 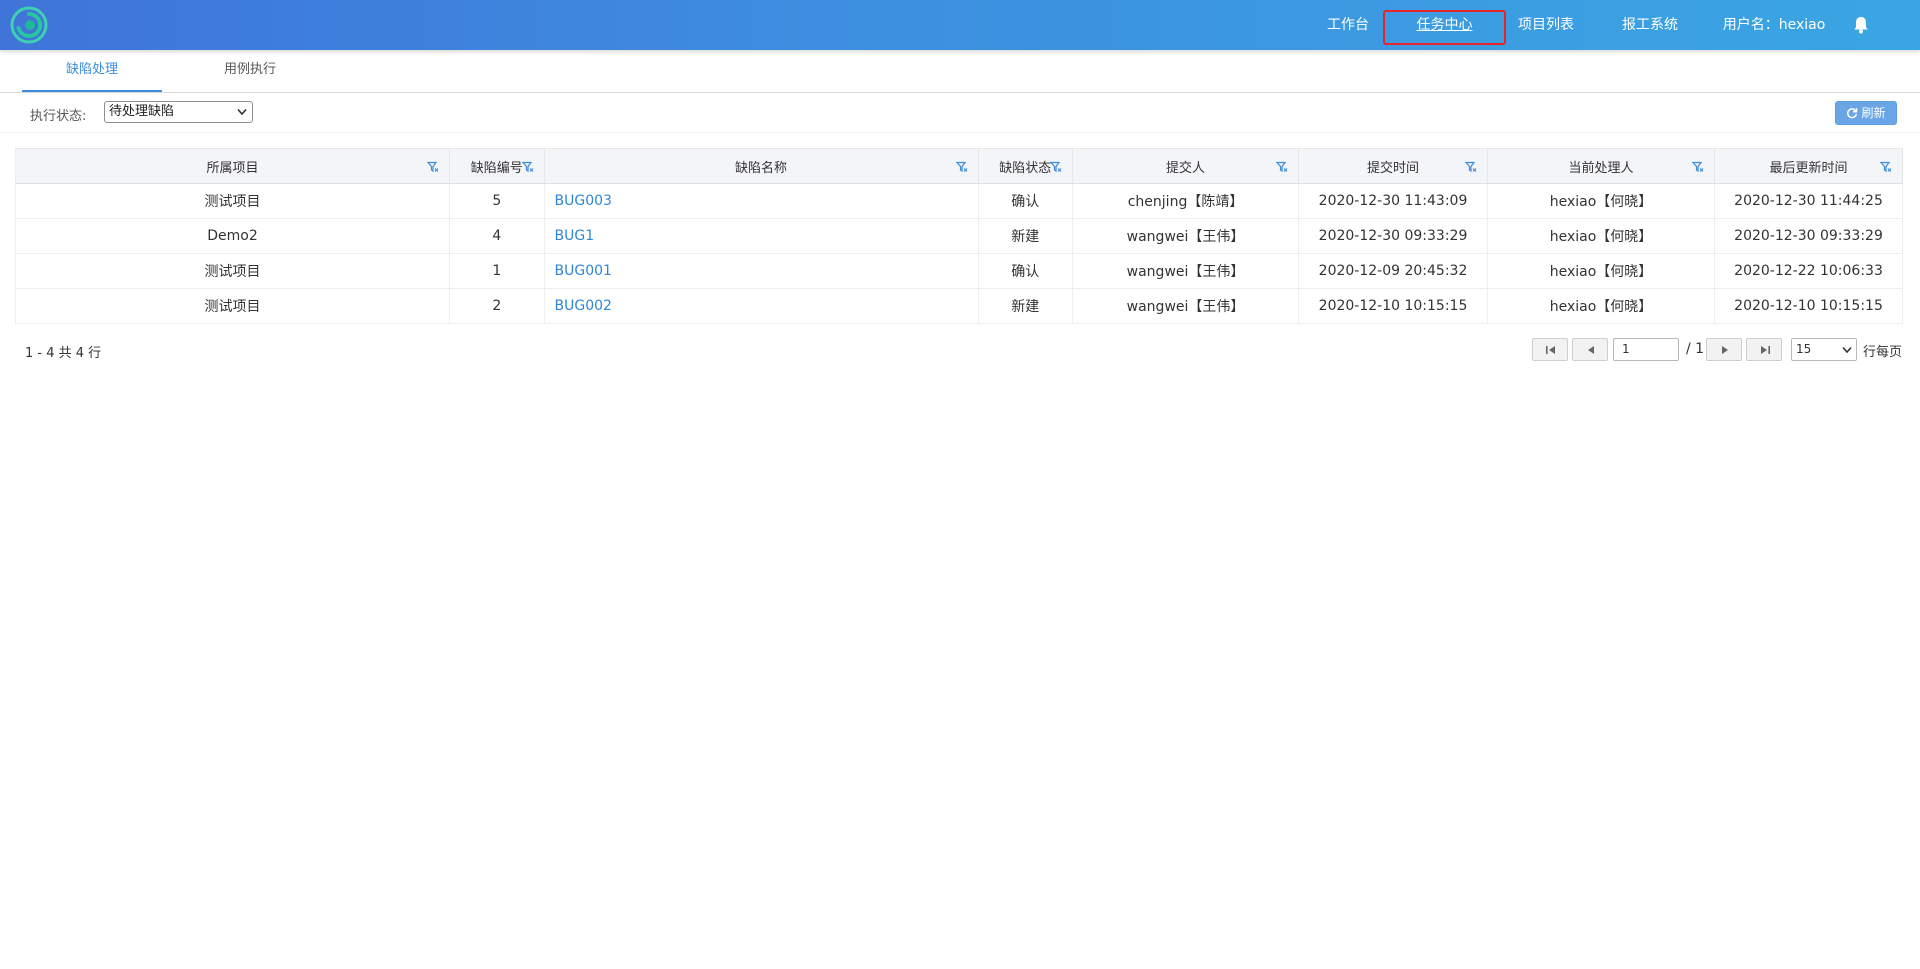 What do you see at coordinates (761, 201) in the screenshot?
I see `defect-name-link: BUG003` at bounding box center [761, 201].